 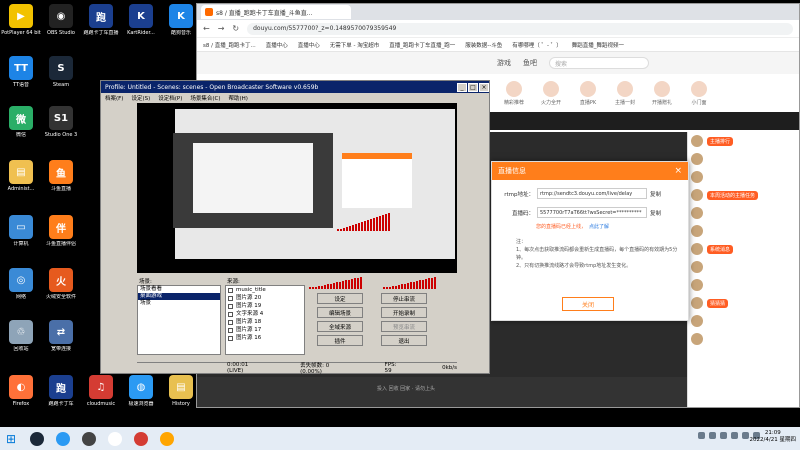 I want to click on category-item: 火力全开, so click(x=551, y=96).